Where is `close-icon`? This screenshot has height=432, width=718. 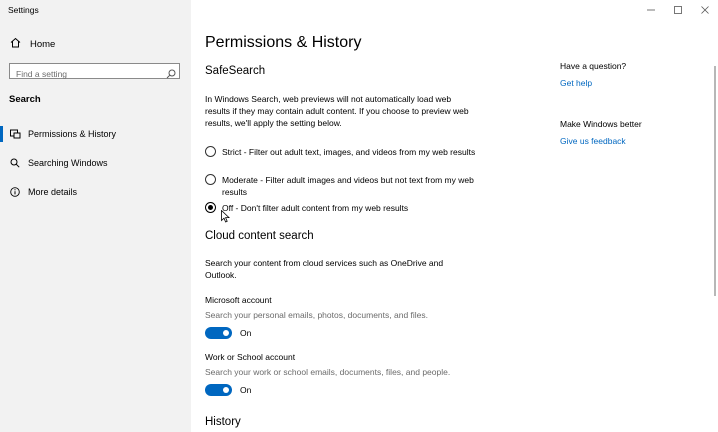 close-icon is located at coordinates (704, 10).